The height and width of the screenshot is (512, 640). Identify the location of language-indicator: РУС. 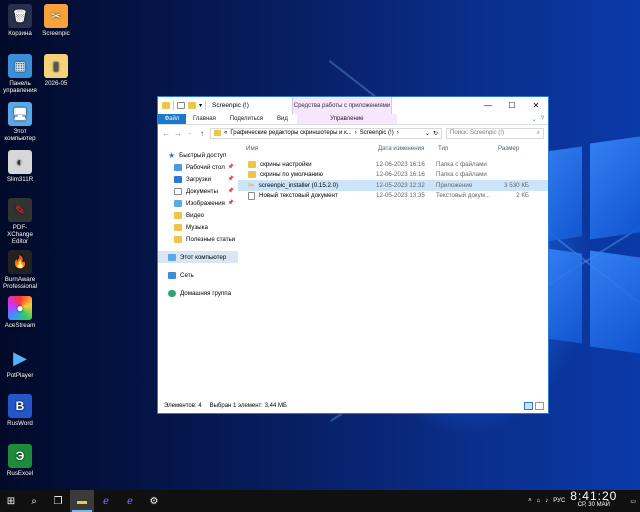
(559, 501).